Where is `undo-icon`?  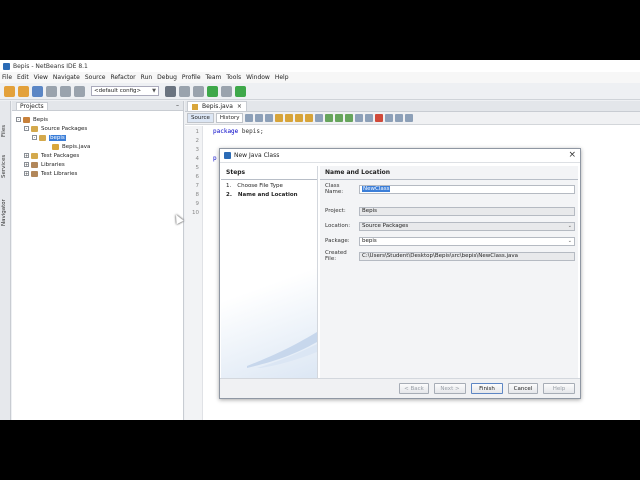 undo-icon is located at coordinates (65, 91).